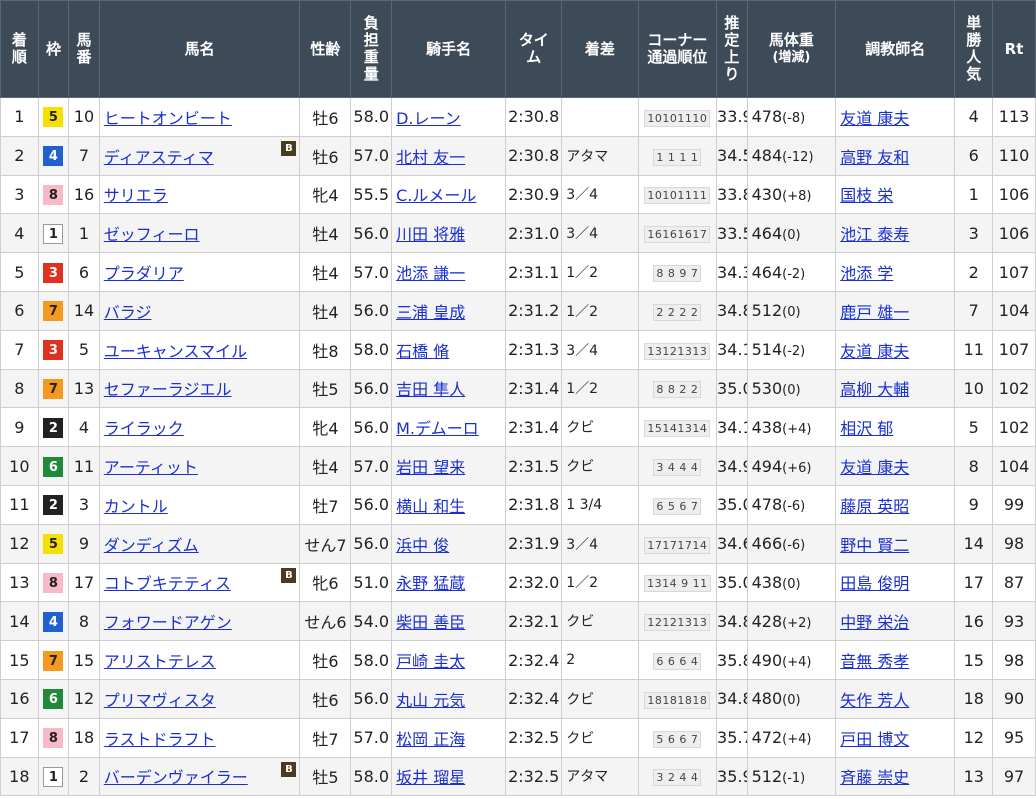 The width and height of the screenshot is (1036, 799). What do you see at coordinates (874, 234) in the screenshot?
I see `trainer-link: 池江 泰寿` at bounding box center [874, 234].